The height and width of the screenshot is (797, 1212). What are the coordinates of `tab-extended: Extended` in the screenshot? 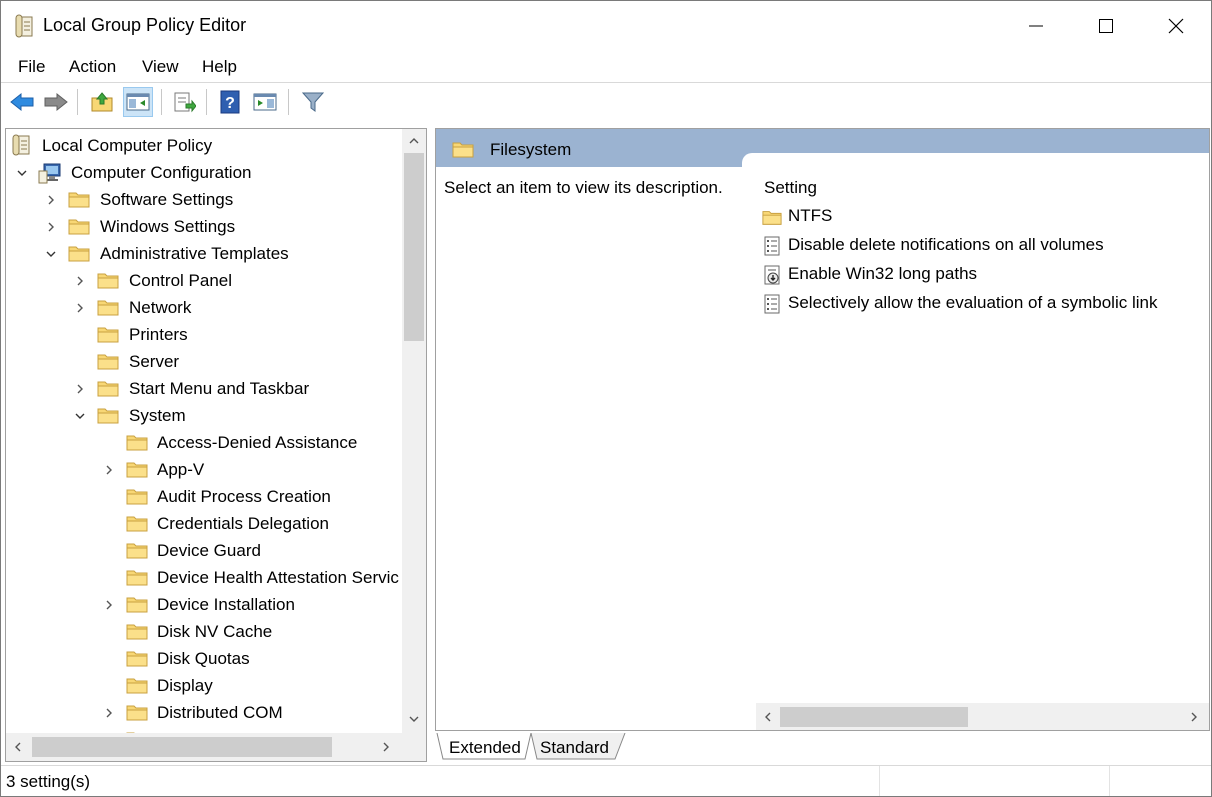 It's located at (485, 748).